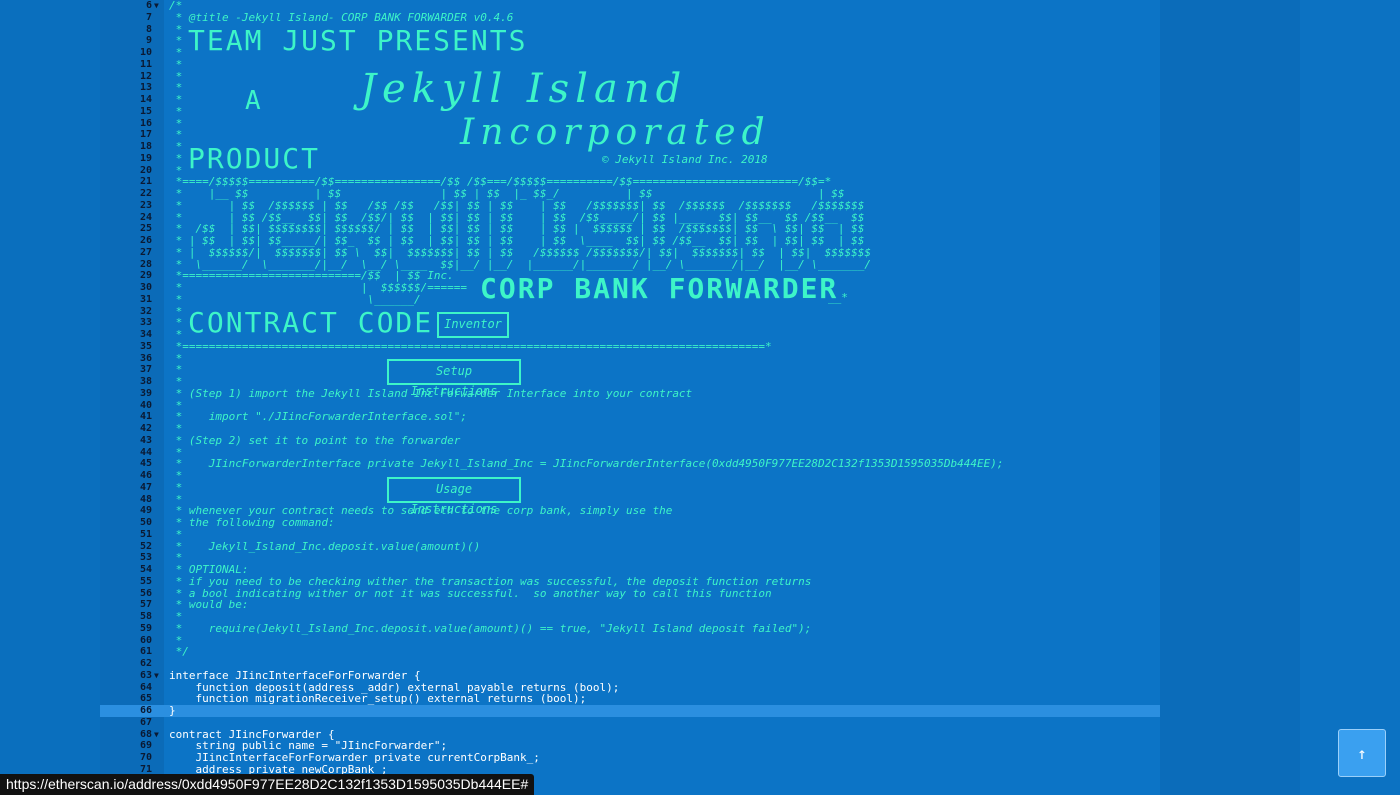 This screenshot has height=795, width=1400. I want to click on arrow-up-icon: ↑, so click(1362, 753).